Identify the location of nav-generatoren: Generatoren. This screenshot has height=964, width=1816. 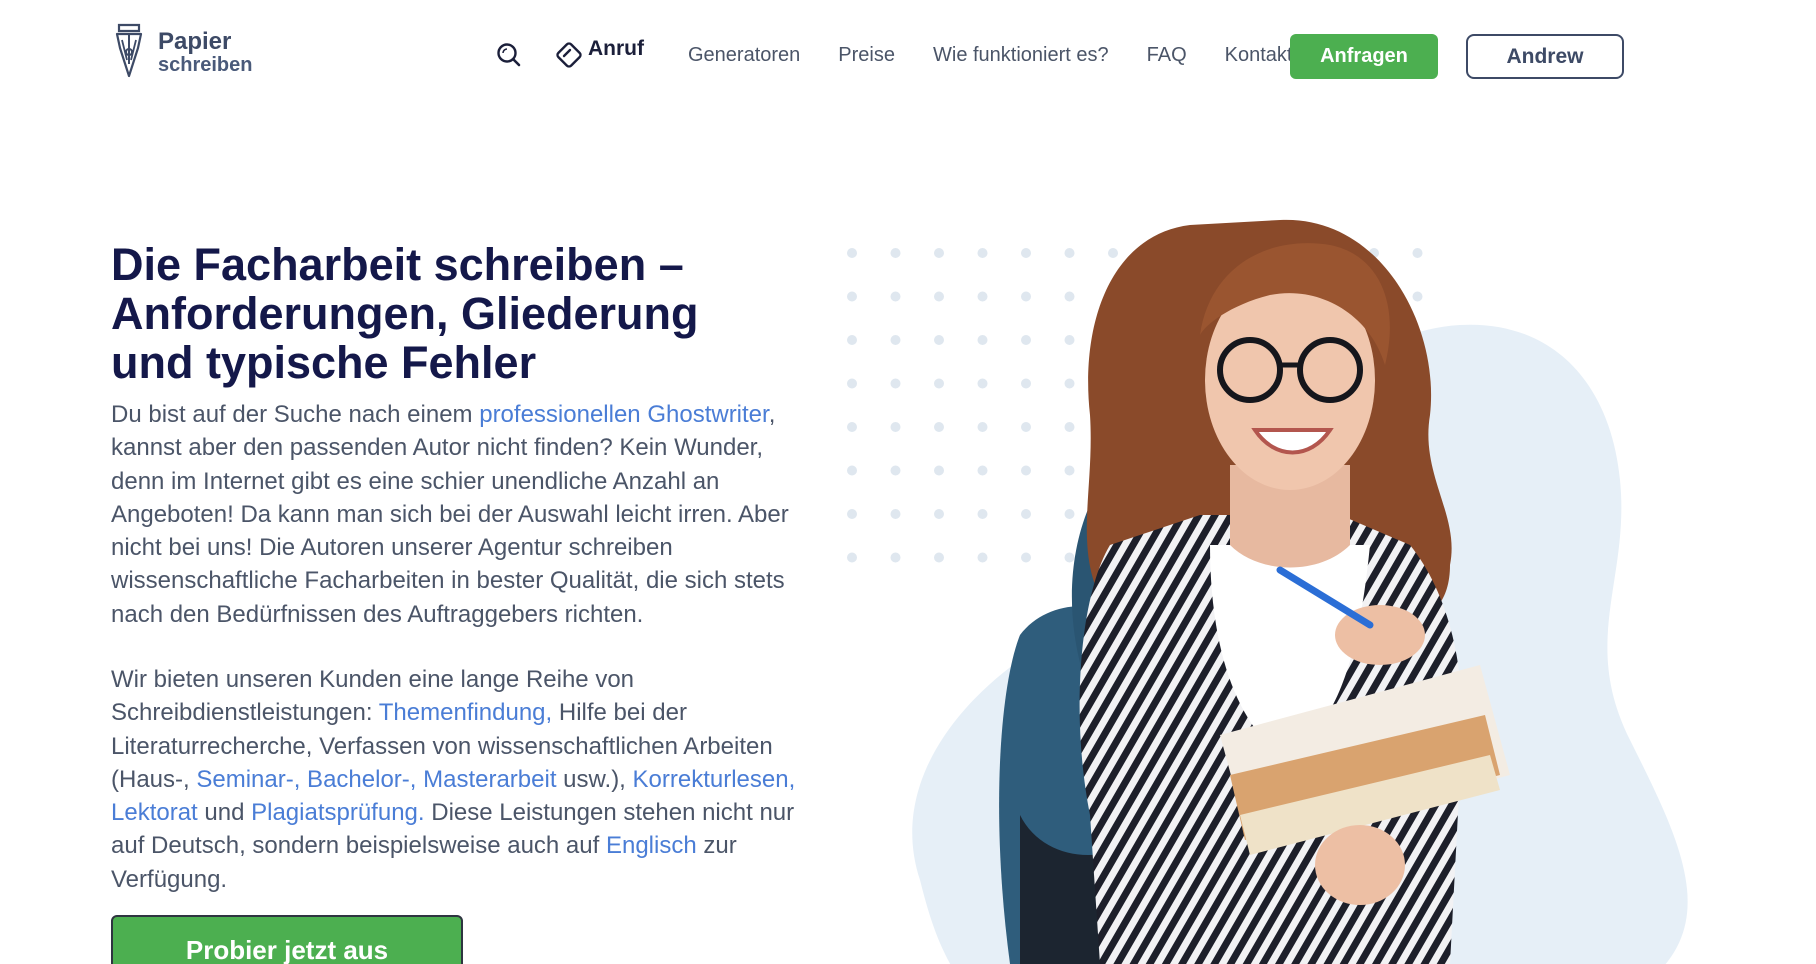
(744, 55).